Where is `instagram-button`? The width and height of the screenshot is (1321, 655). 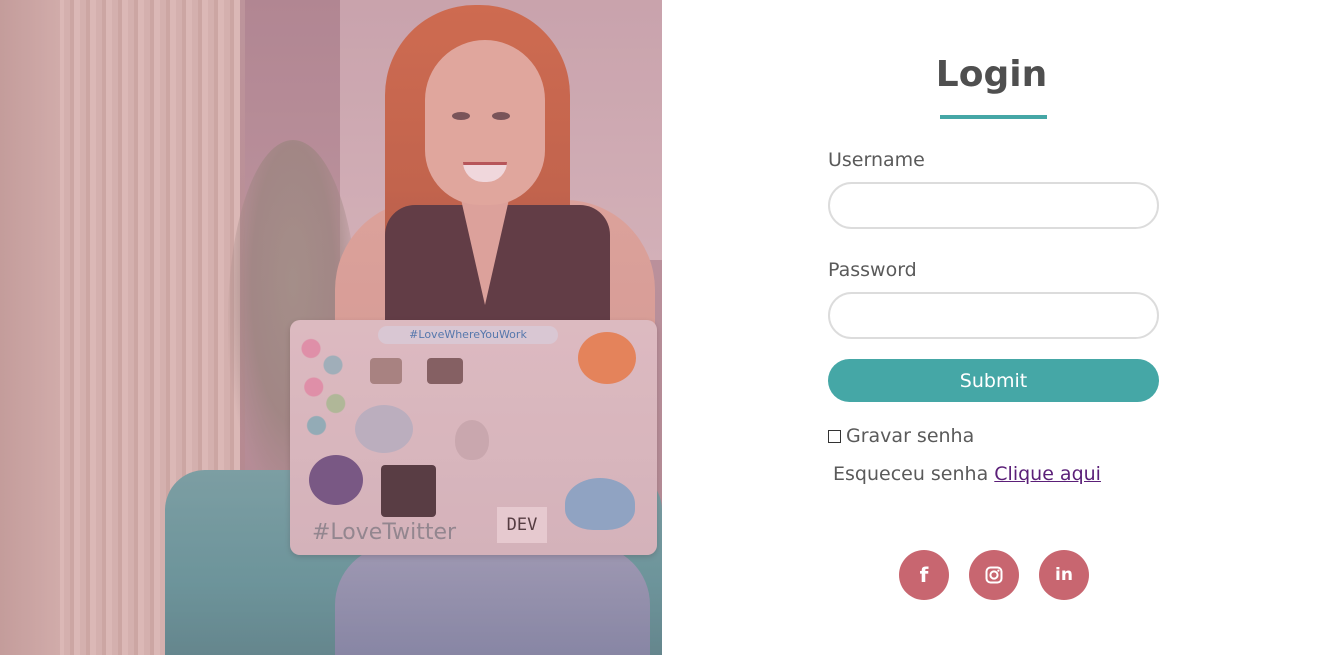
instagram-button is located at coordinates (994, 575).